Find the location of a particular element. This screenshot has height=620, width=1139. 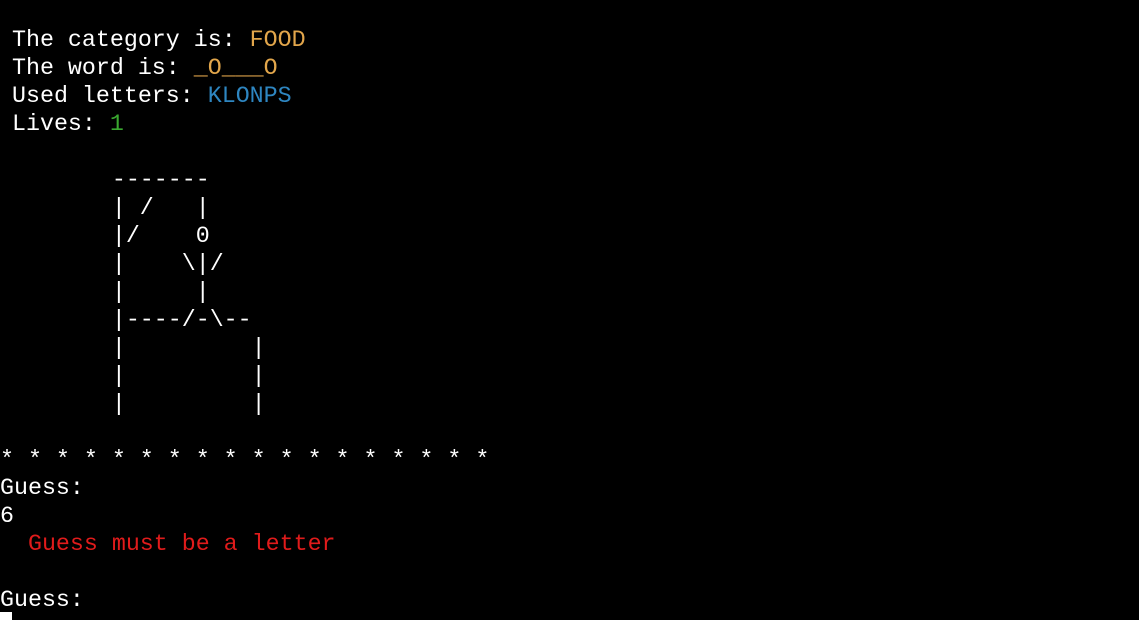

used-letters-line: Used letters: KLONPS is located at coordinates (152, 96).